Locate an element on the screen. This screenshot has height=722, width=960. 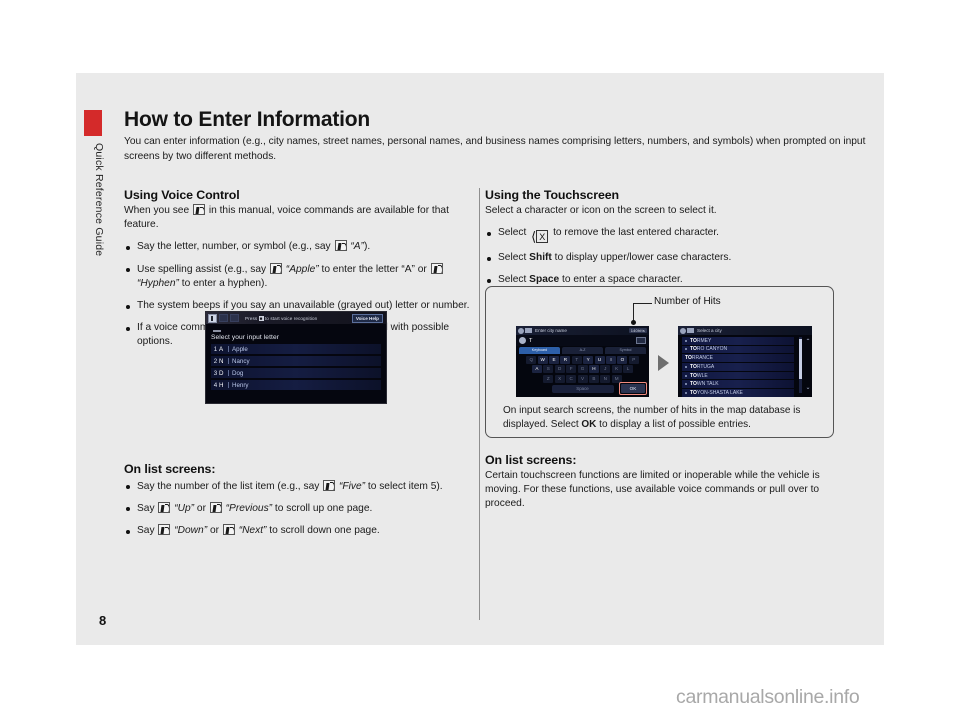
key-E: E is located at coordinates (554, 360).